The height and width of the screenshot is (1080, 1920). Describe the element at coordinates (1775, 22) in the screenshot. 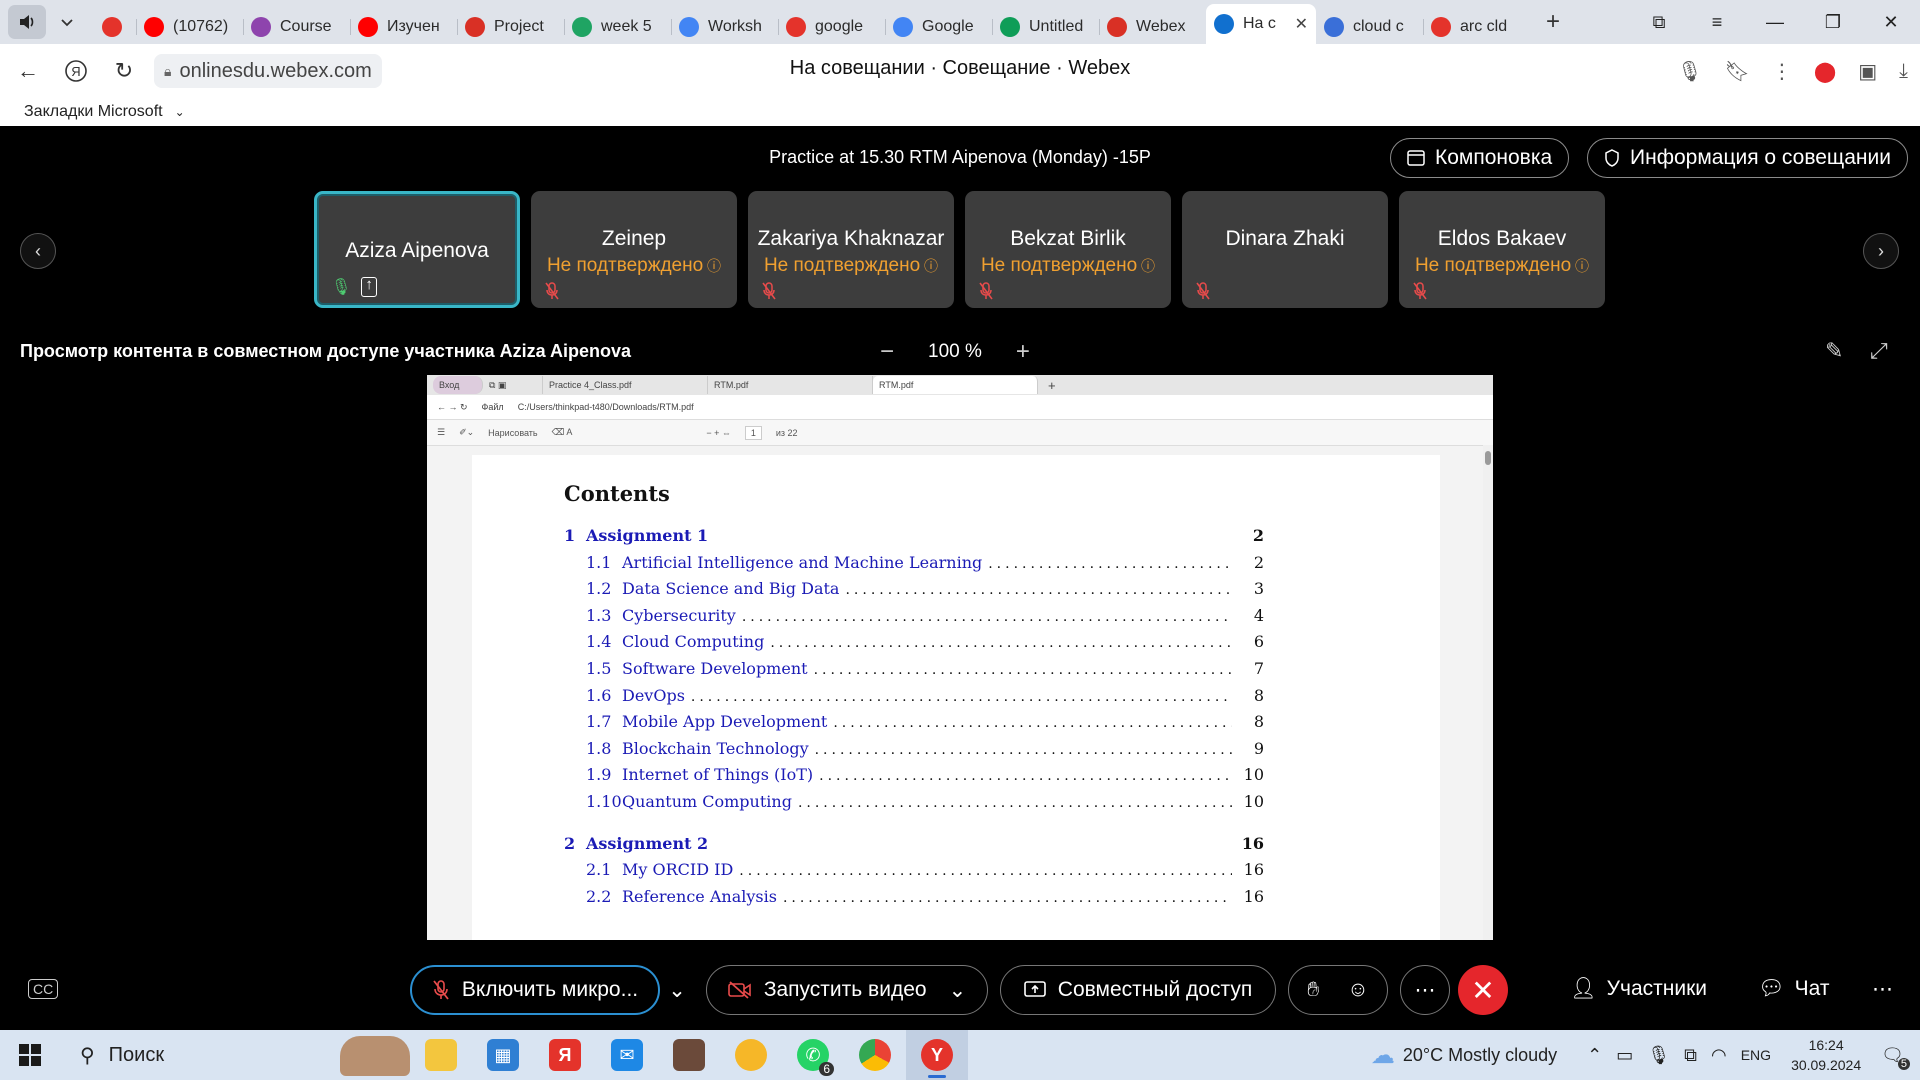

I see `minimize-button: —` at that location.